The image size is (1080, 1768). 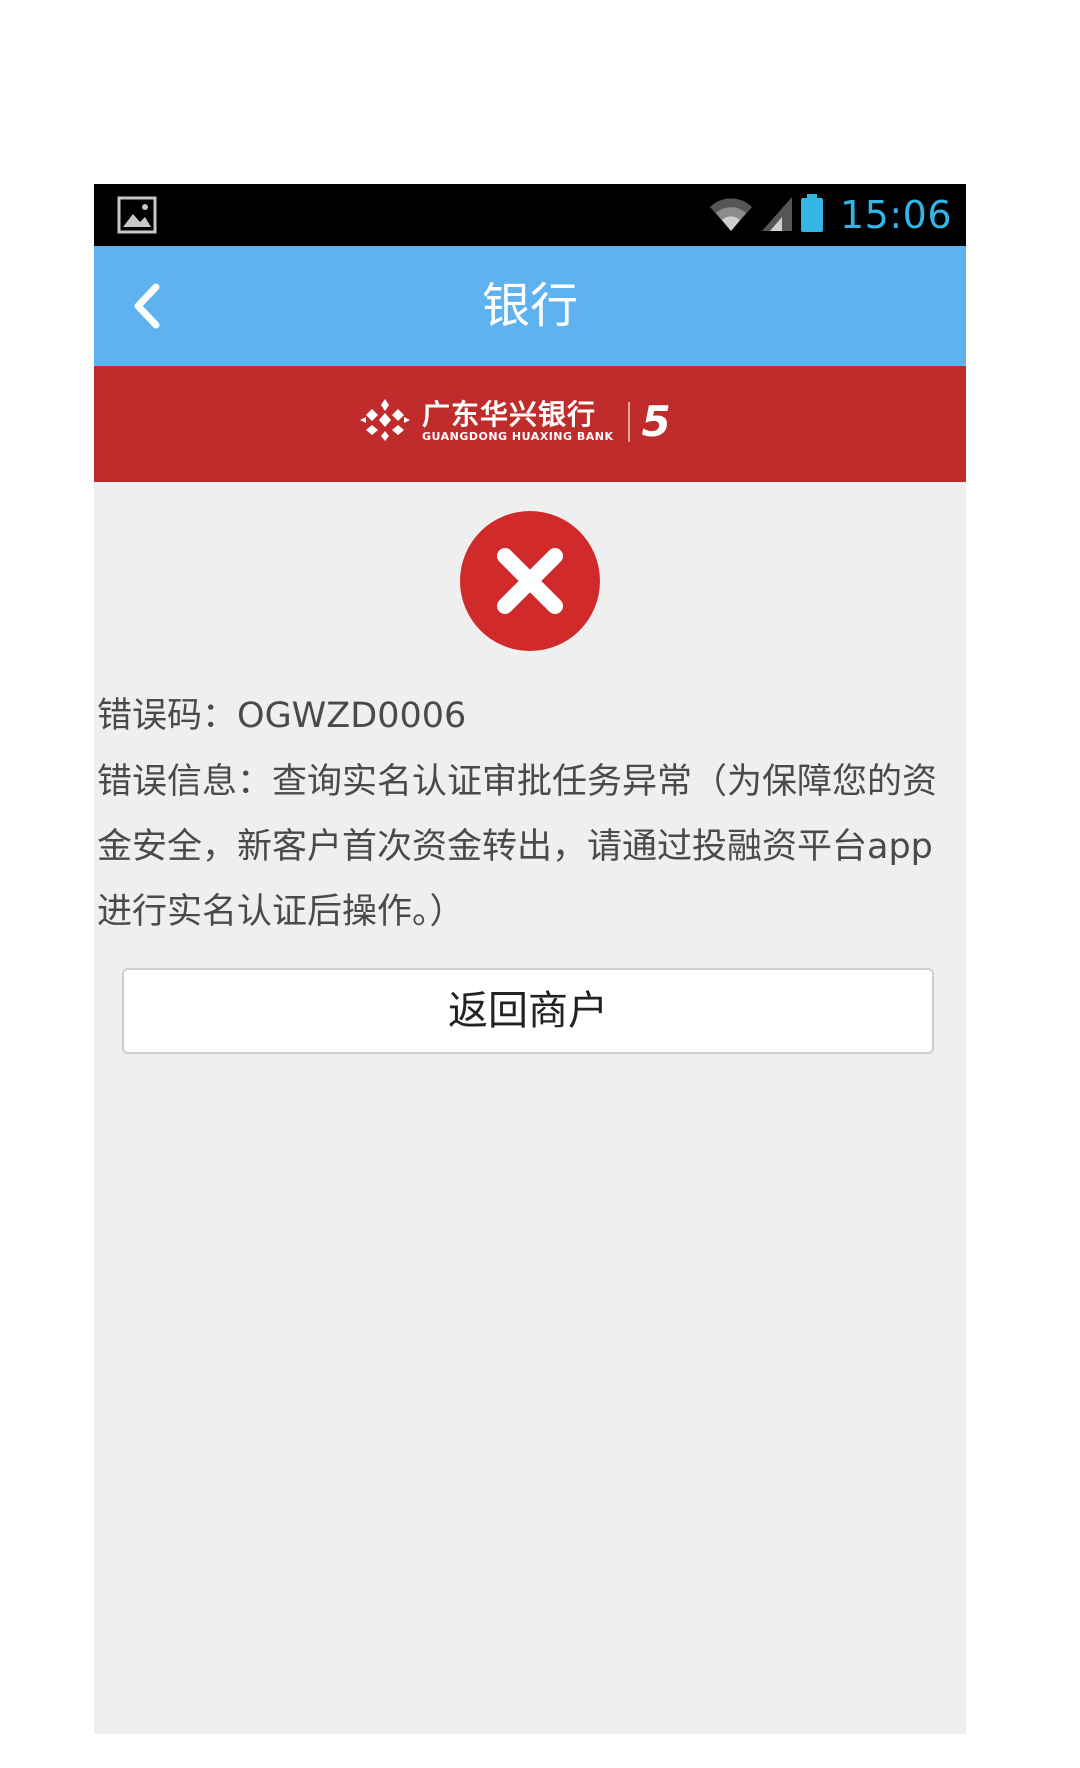 What do you see at coordinates (352, 716) in the screenshot?
I see `error-code-value: OGWZD0006` at bounding box center [352, 716].